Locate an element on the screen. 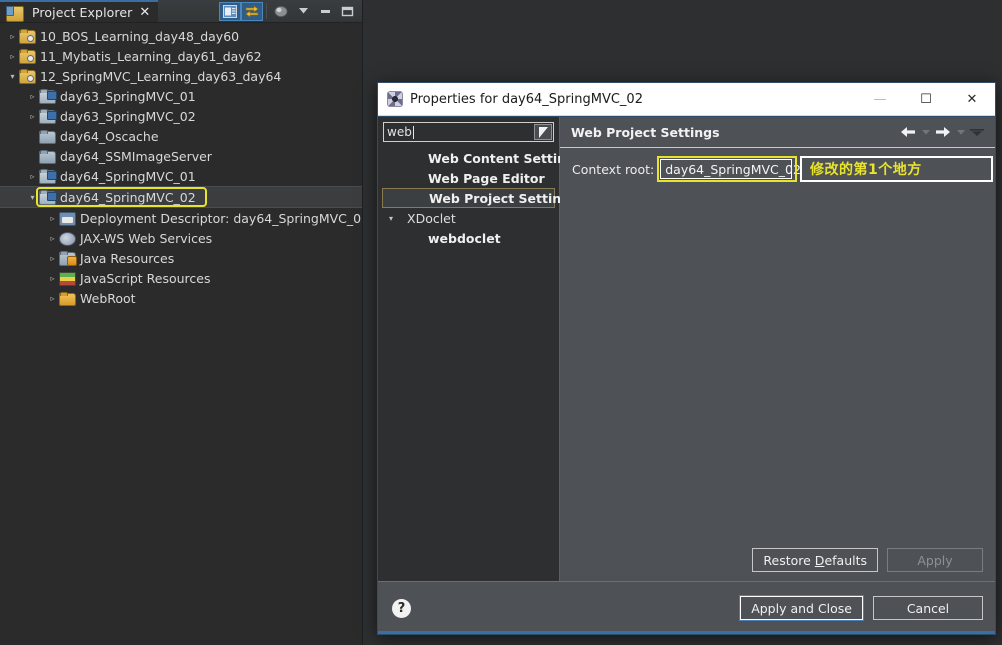 The height and width of the screenshot is (645, 1002). close-button: ✕ is located at coordinates (972, 99).